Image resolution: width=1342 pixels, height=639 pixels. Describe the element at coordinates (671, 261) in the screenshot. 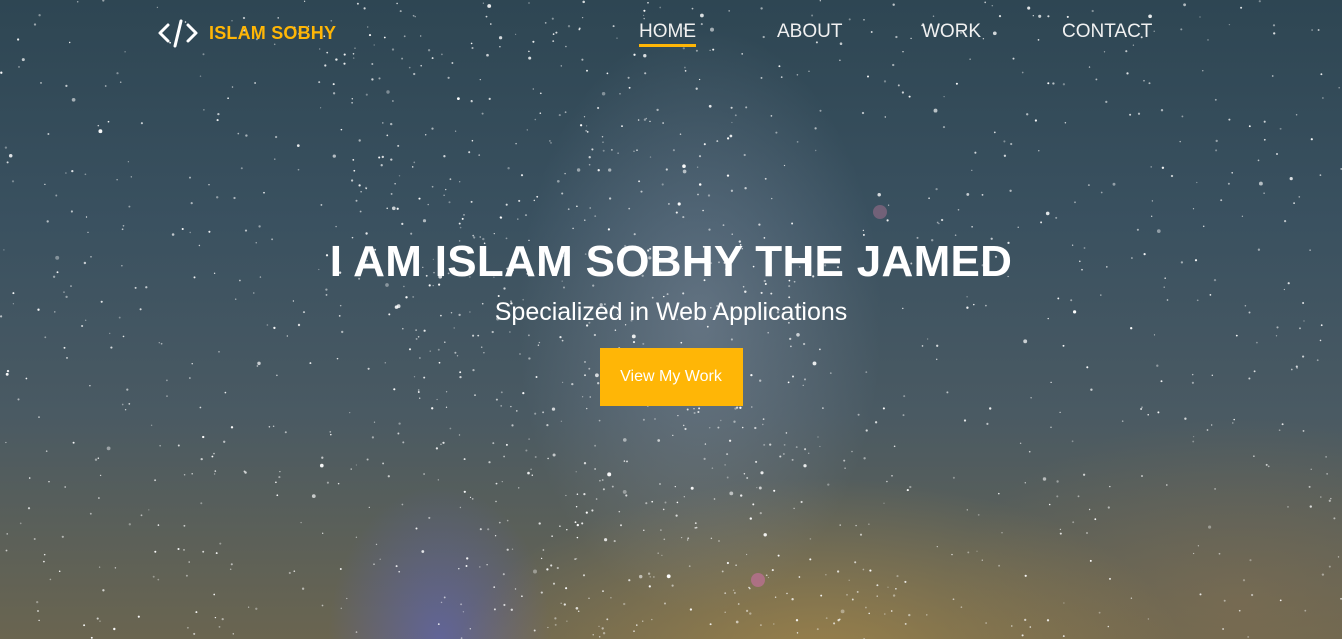

I see `hero-title: I AM ISLAM SOBHY THE JAMED` at that location.